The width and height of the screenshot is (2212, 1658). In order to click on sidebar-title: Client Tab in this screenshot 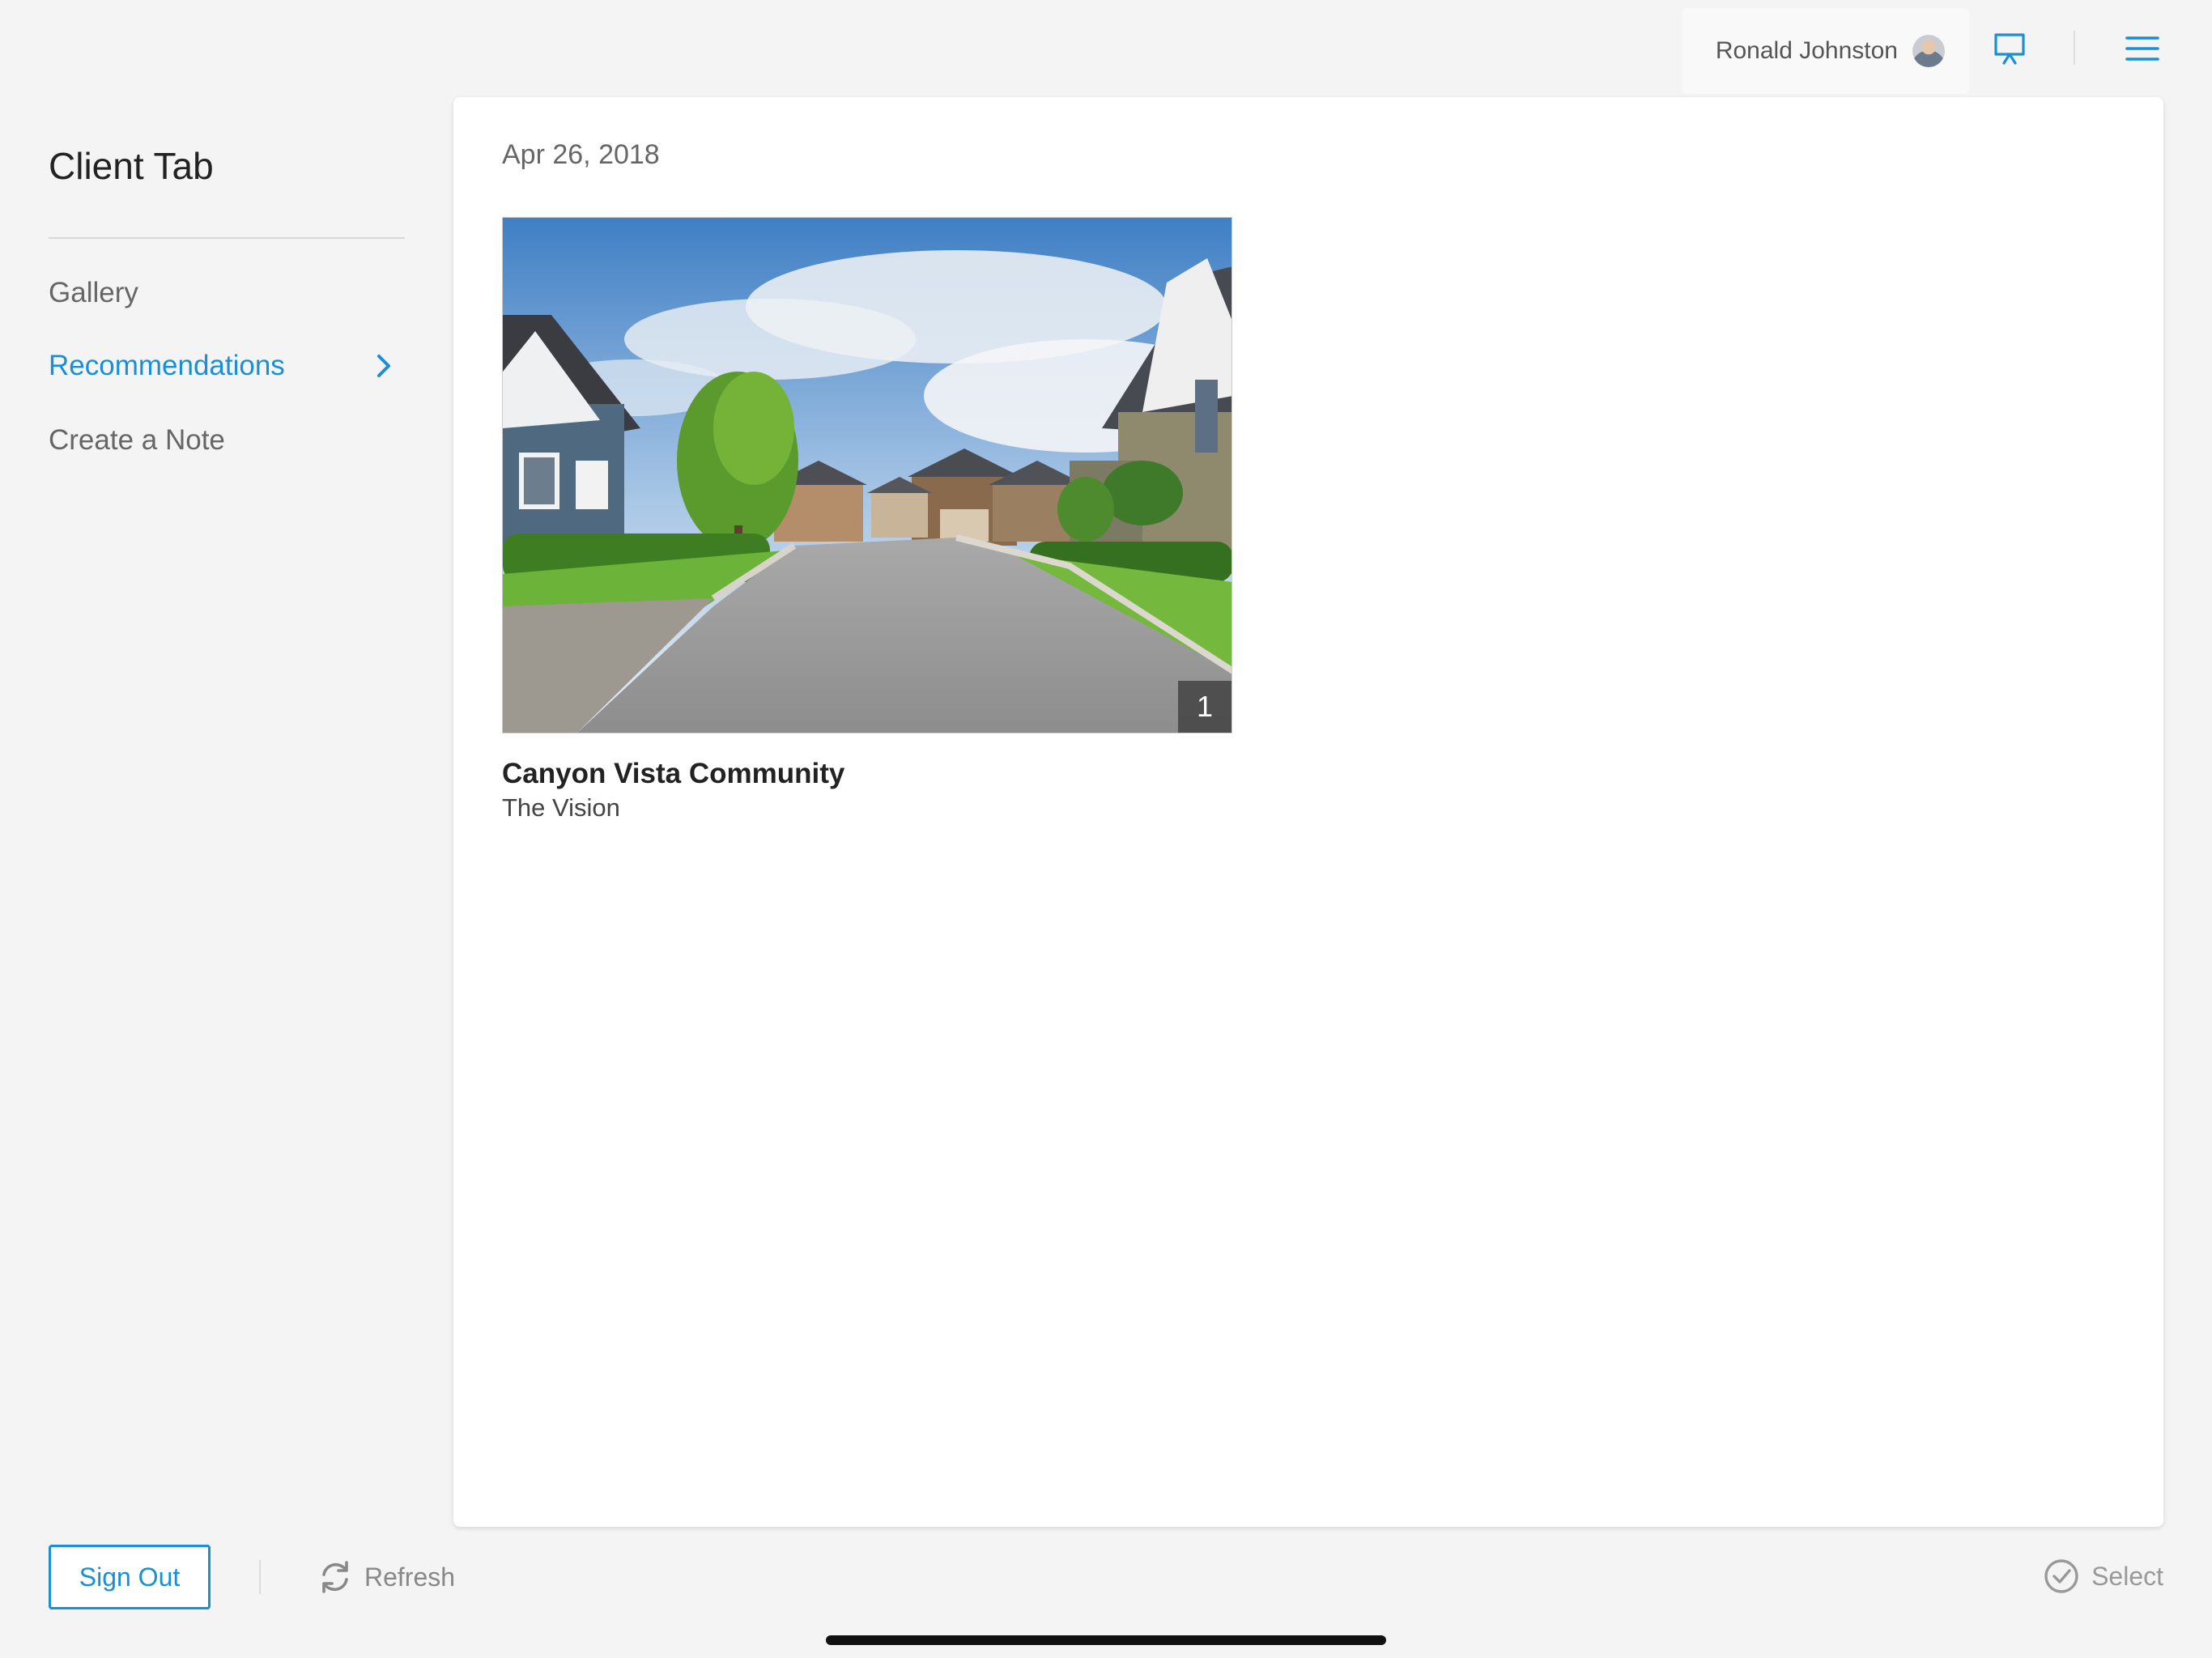, I will do `click(132, 166)`.